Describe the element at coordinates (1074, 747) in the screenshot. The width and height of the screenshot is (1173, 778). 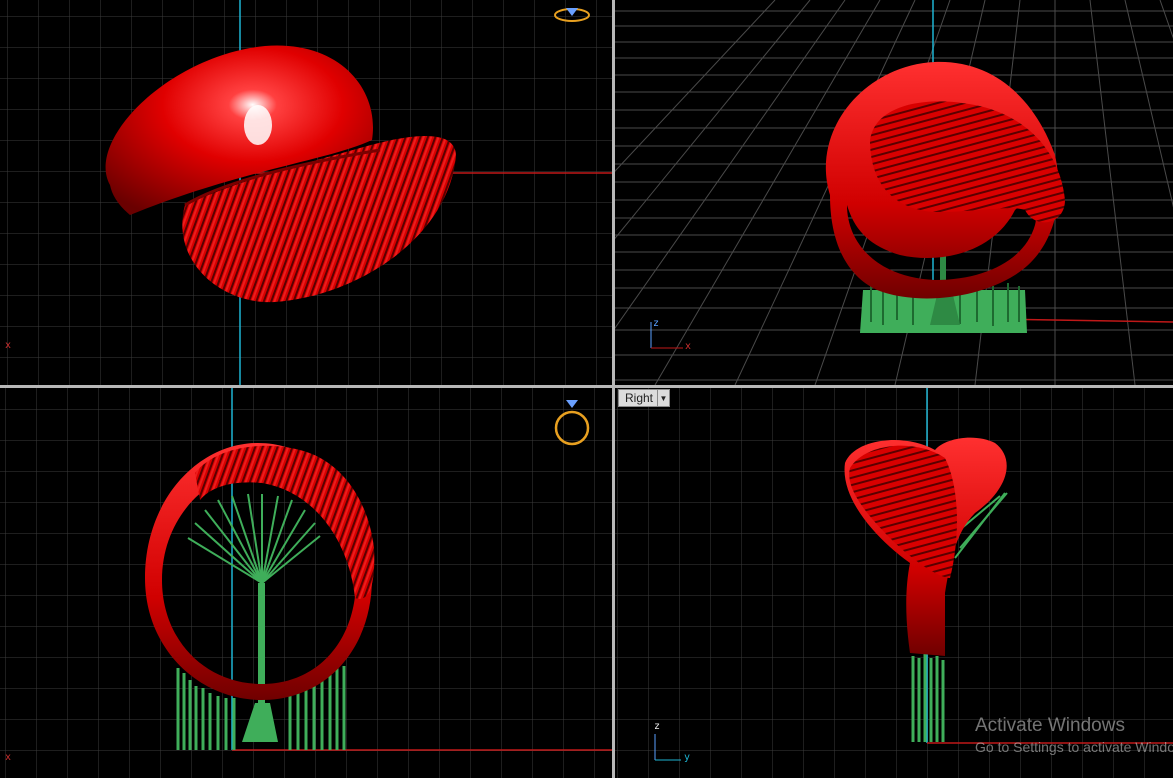
I see `watermark-subtitle: Go to Settings to activate Windows.` at that location.